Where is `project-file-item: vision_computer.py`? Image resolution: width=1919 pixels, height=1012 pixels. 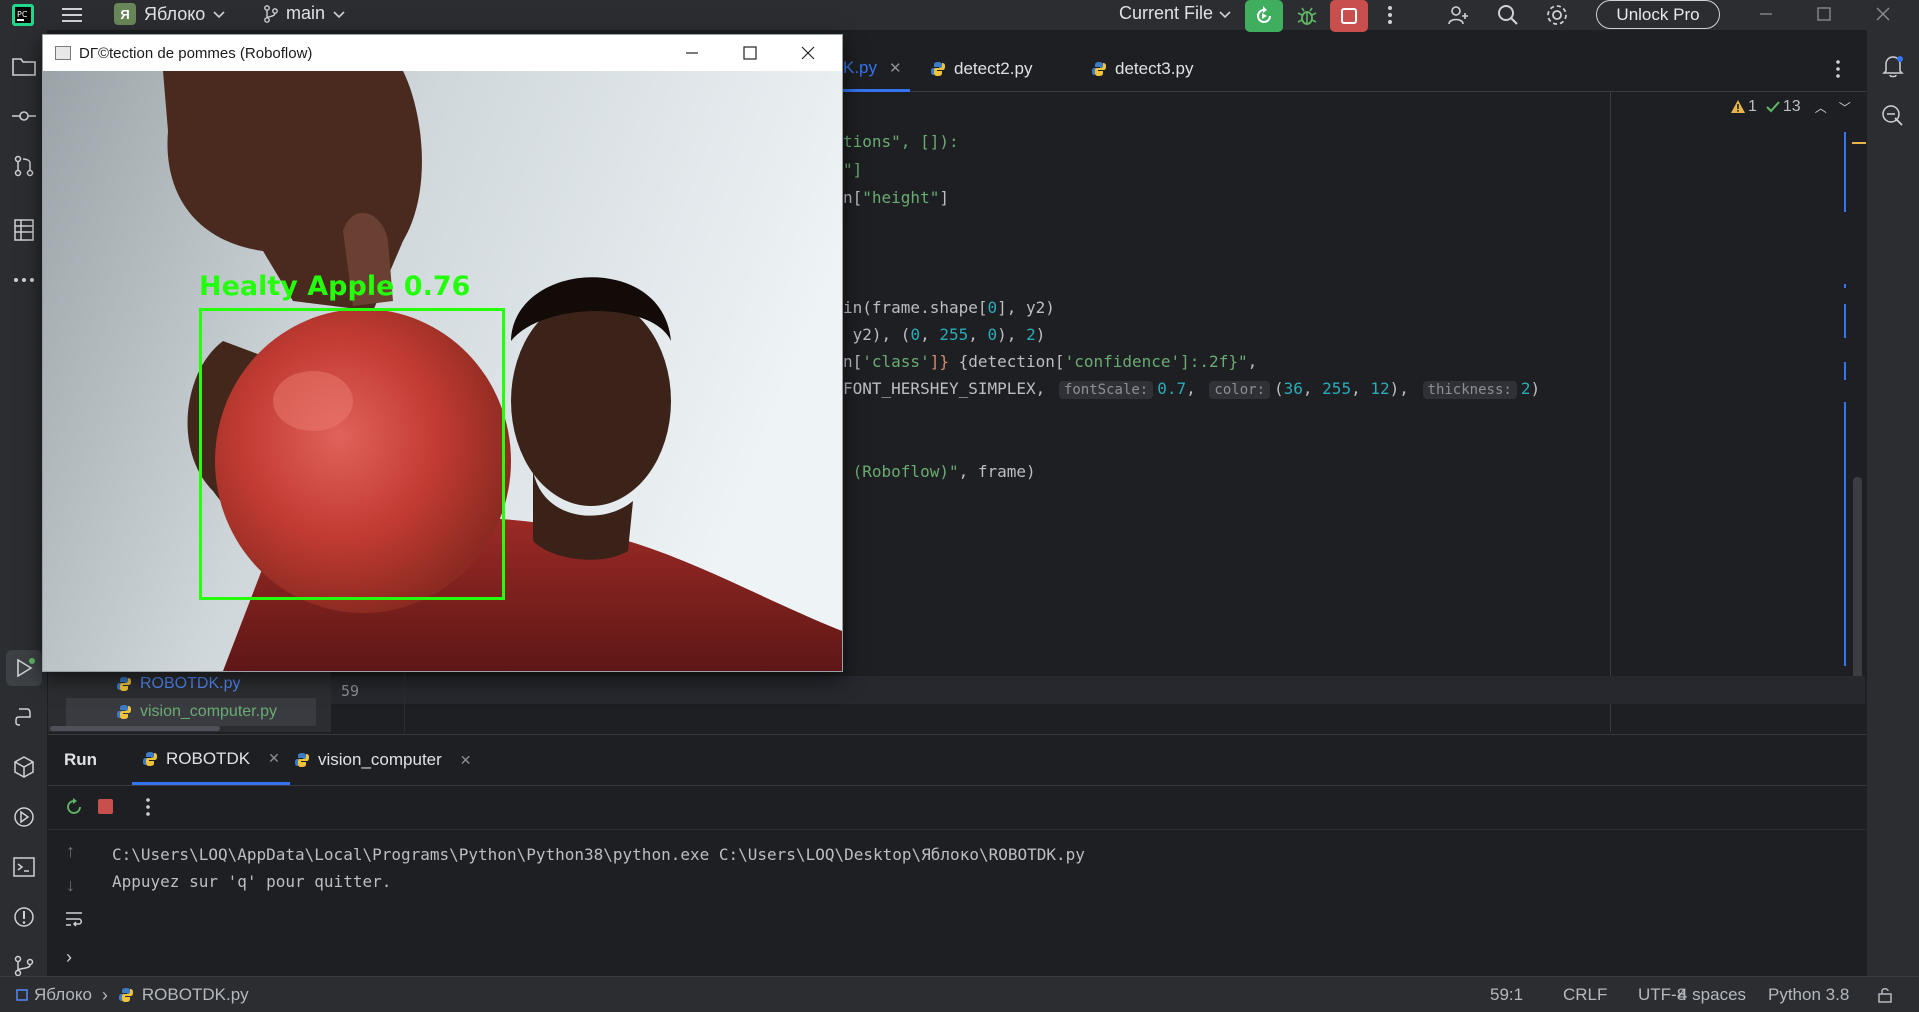 project-file-item: vision_computer.py is located at coordinates (191, 712).